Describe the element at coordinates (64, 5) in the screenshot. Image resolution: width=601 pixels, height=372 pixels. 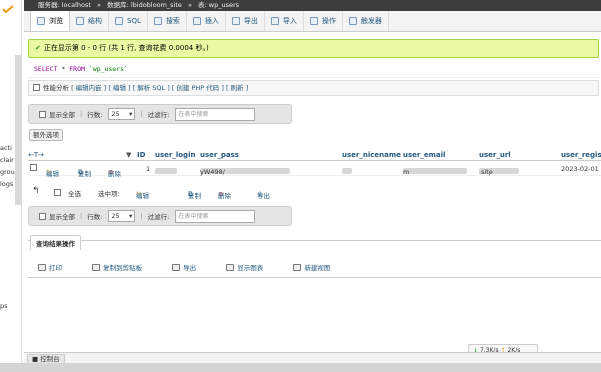
I see `breadcrumb-server: 服务器: localhost` at that location.